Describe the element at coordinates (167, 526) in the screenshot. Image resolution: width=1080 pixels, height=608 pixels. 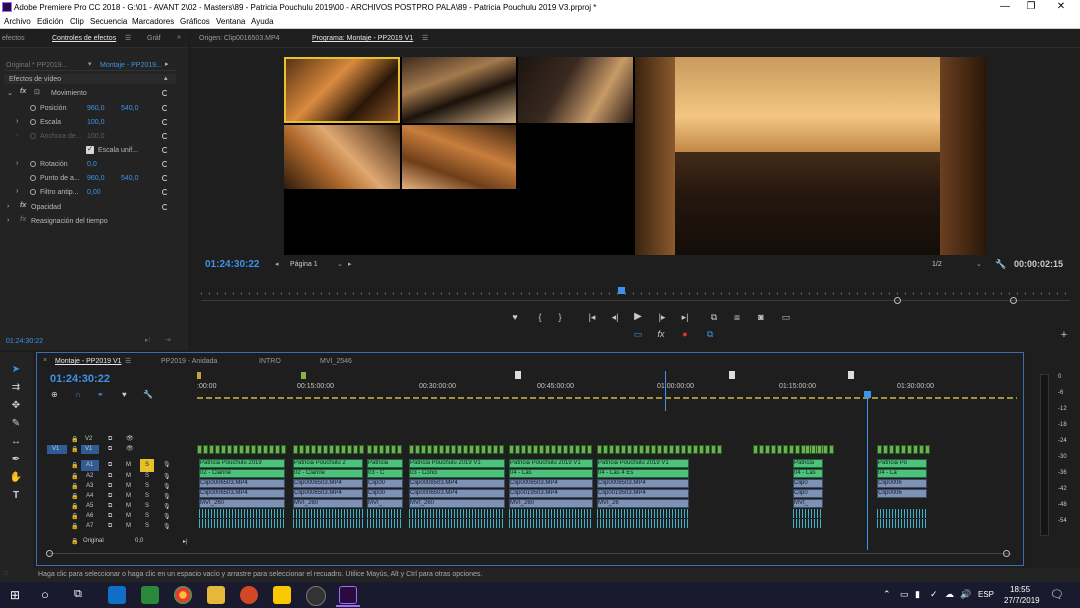
I see `microphone-icon: 🎙` at that location.